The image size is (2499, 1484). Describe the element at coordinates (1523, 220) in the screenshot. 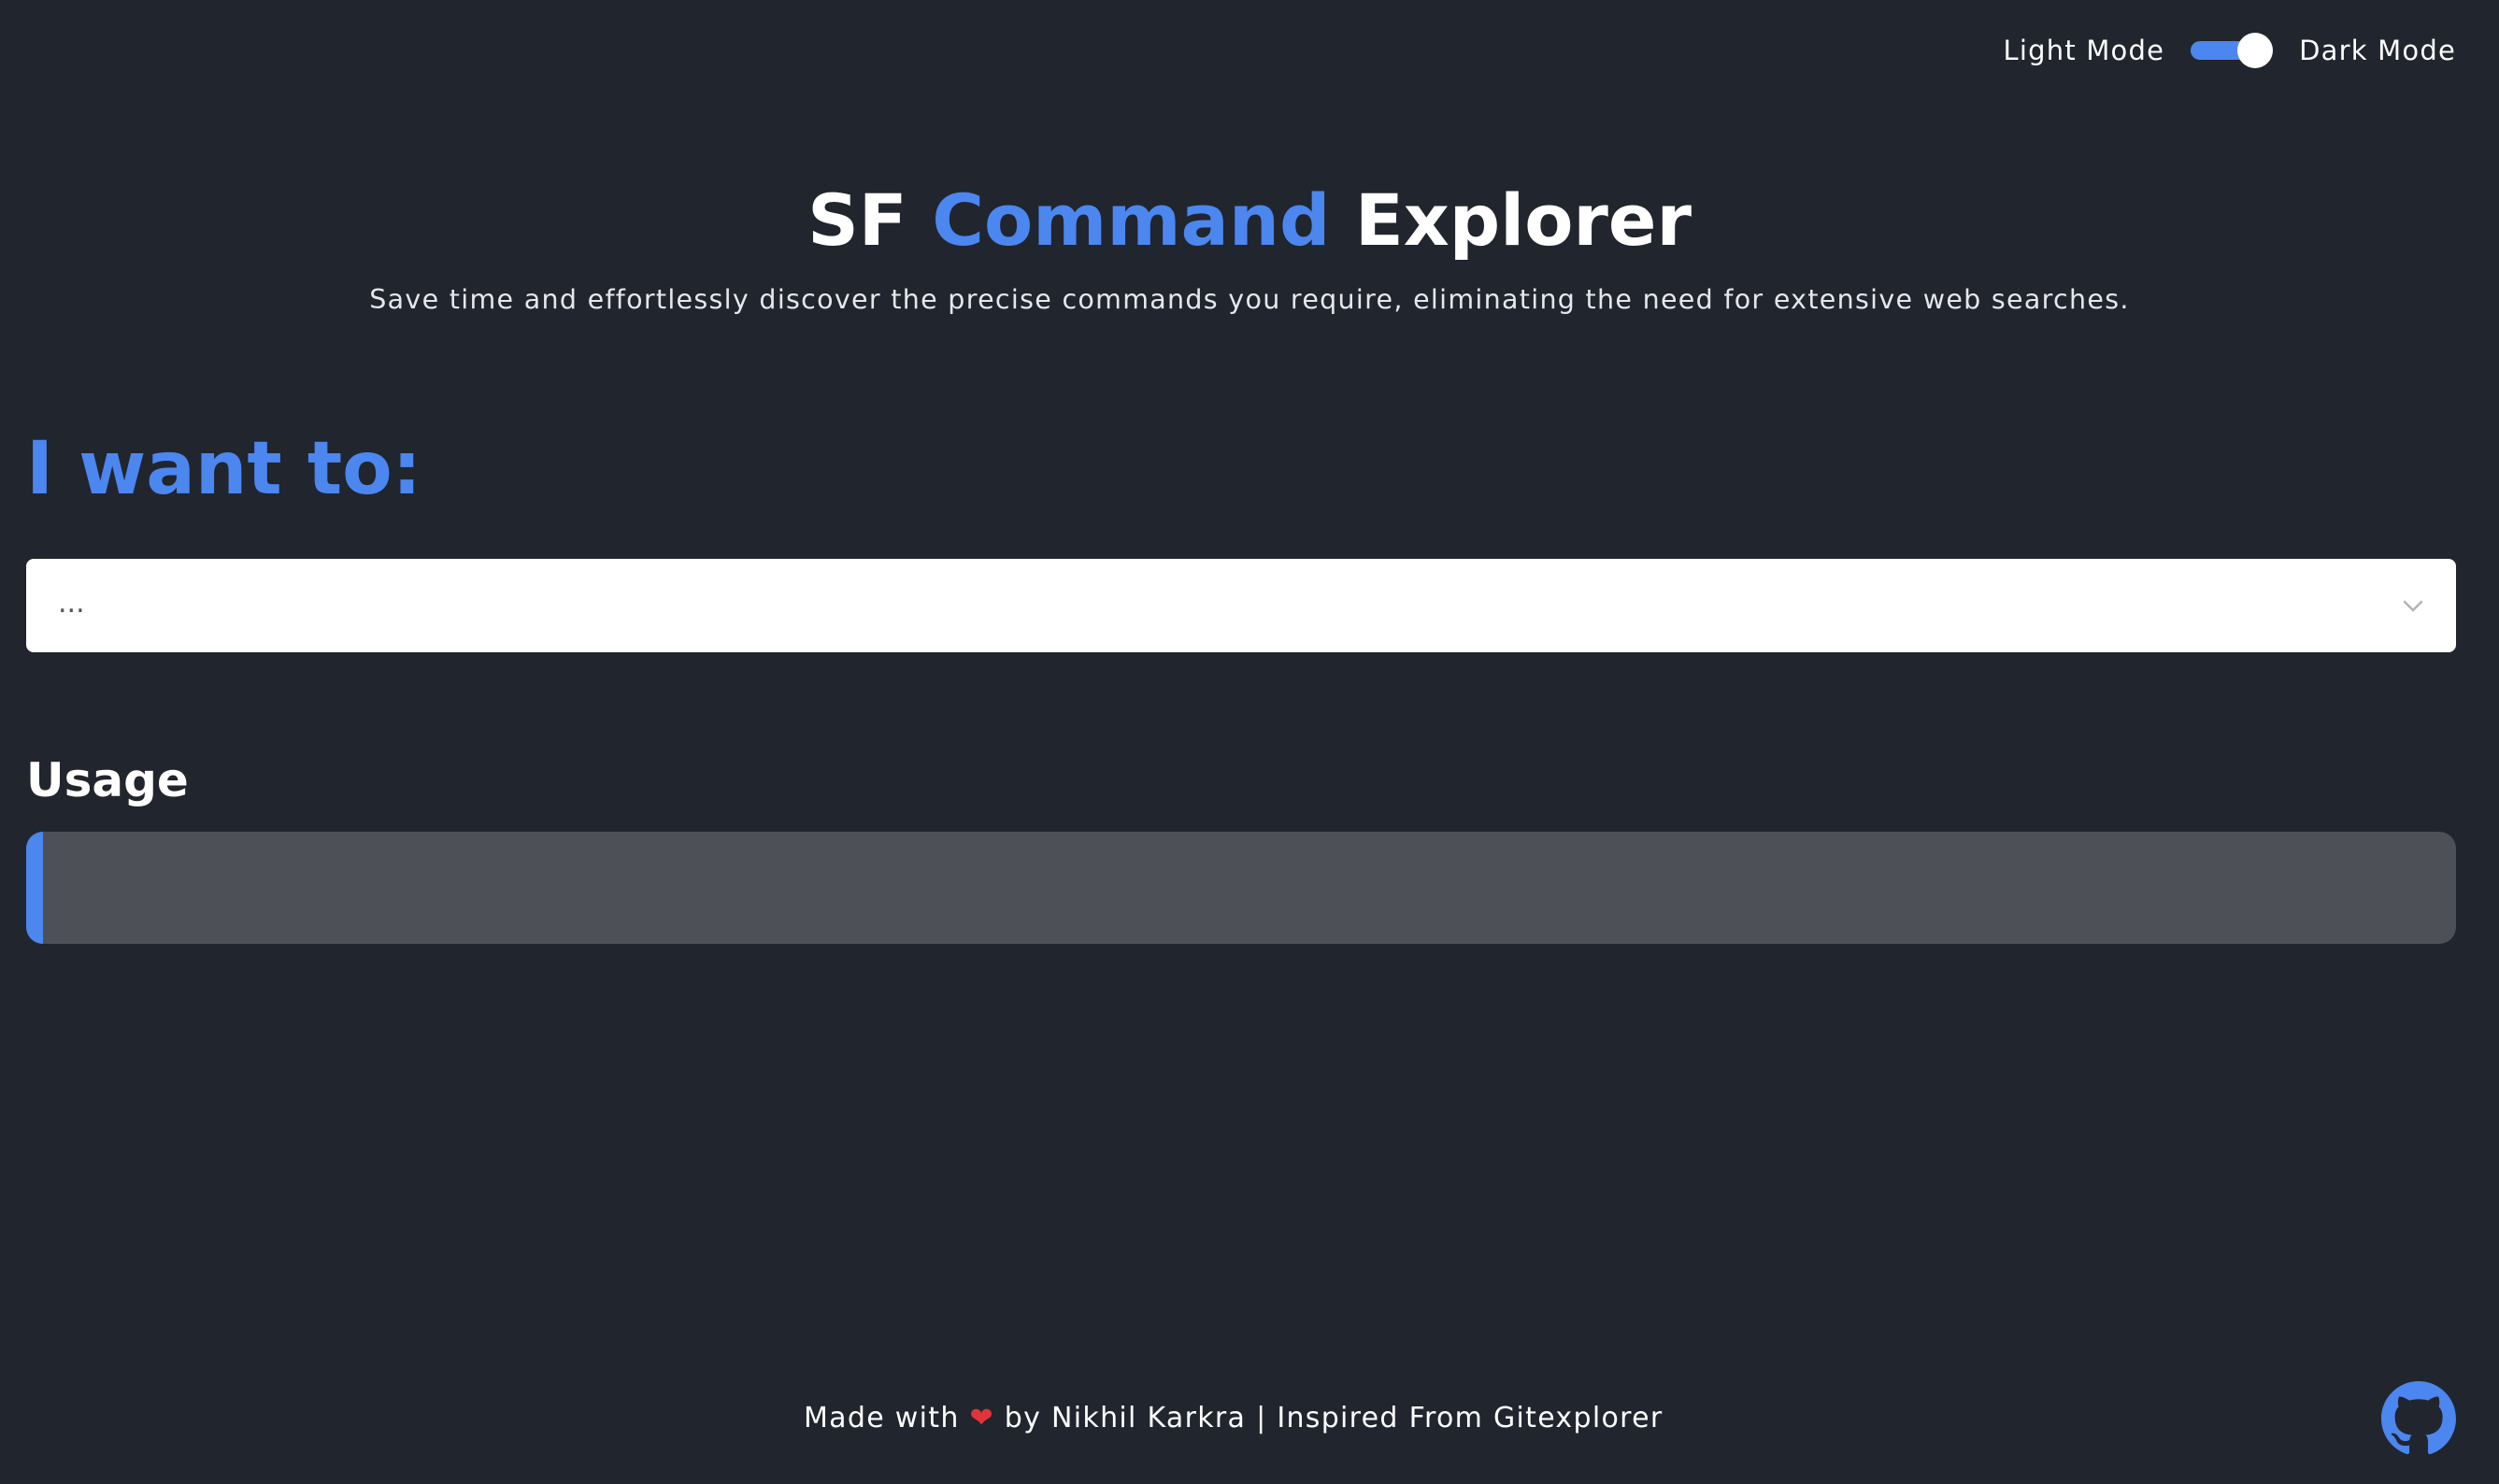

I see `title-part-explorer: Explorer` at that location.